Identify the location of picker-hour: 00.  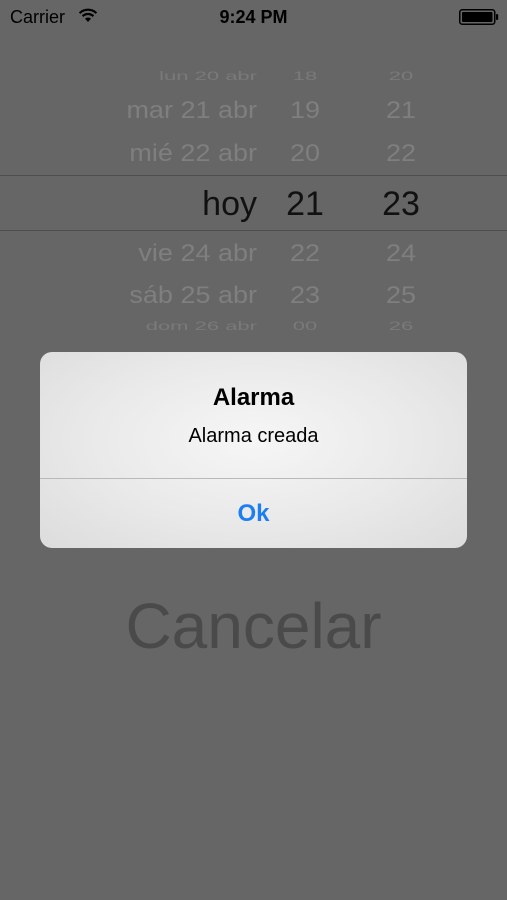
(305, 325).